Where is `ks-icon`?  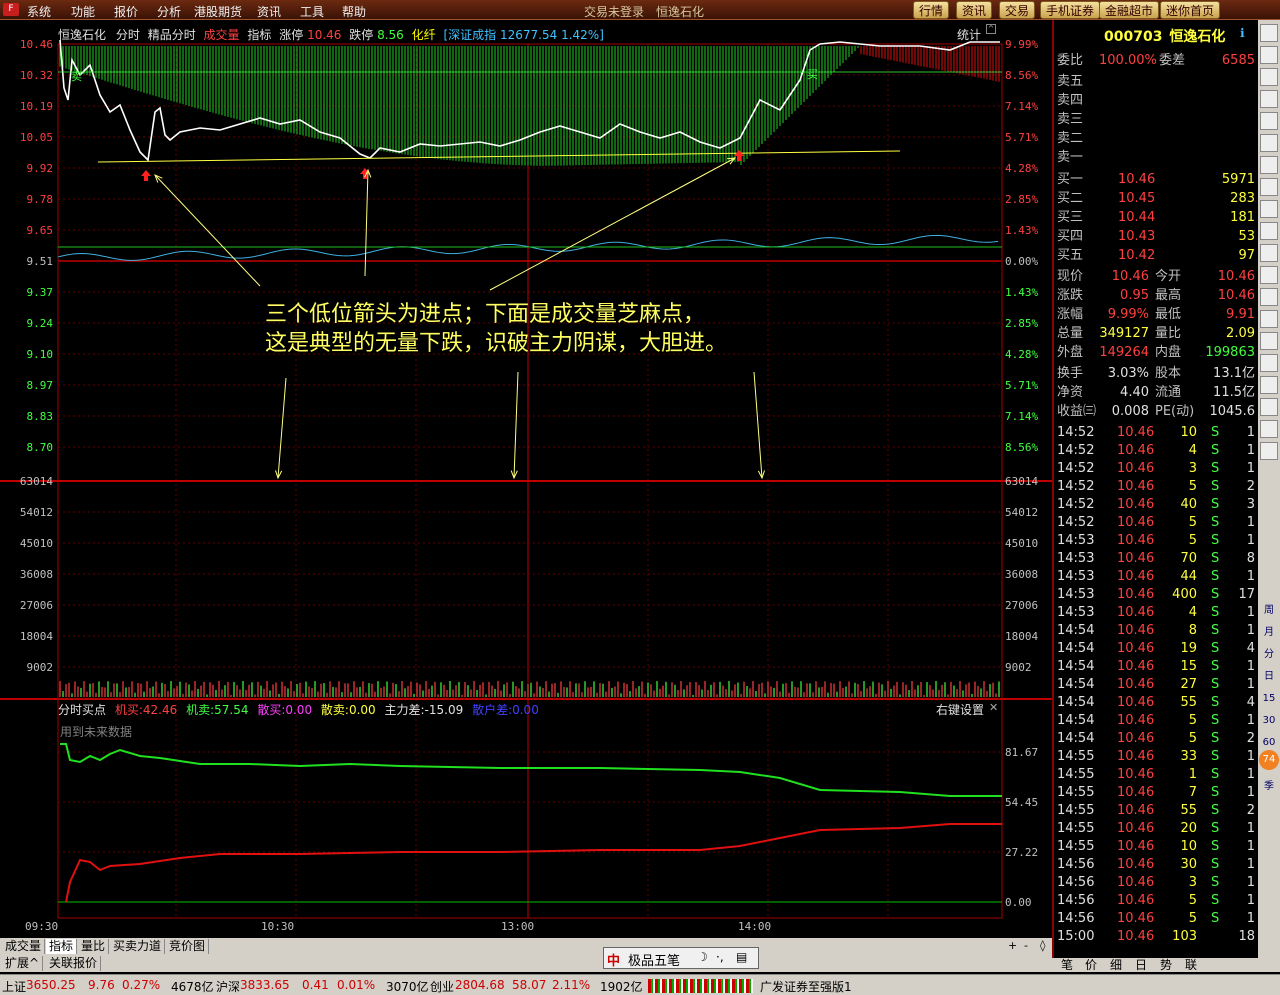
ks-icon is located at coordinates (1269, 407).